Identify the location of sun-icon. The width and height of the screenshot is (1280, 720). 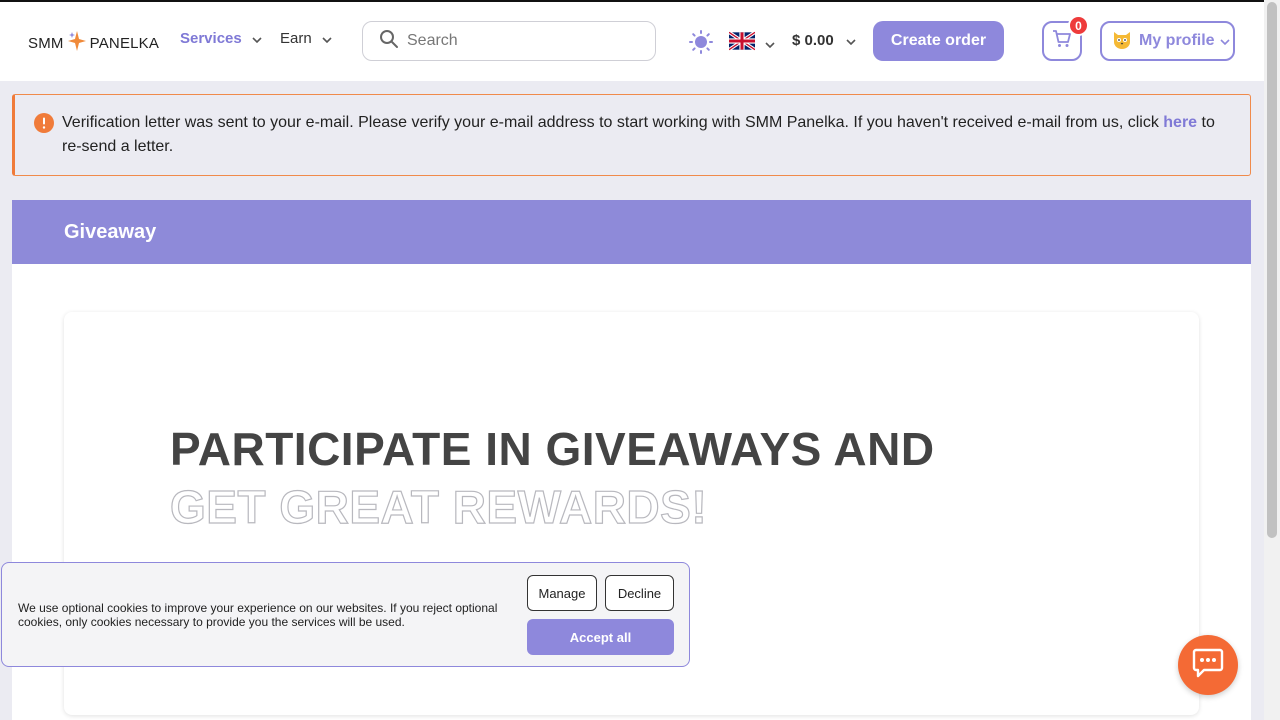
(701, 44).